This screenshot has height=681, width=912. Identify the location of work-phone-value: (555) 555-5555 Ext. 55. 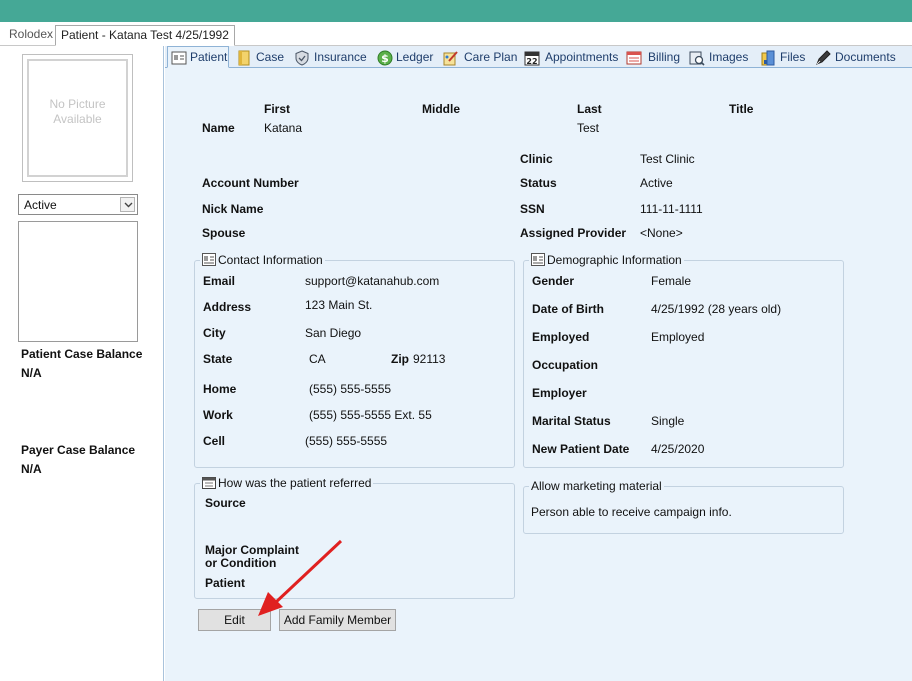
(370, 415).